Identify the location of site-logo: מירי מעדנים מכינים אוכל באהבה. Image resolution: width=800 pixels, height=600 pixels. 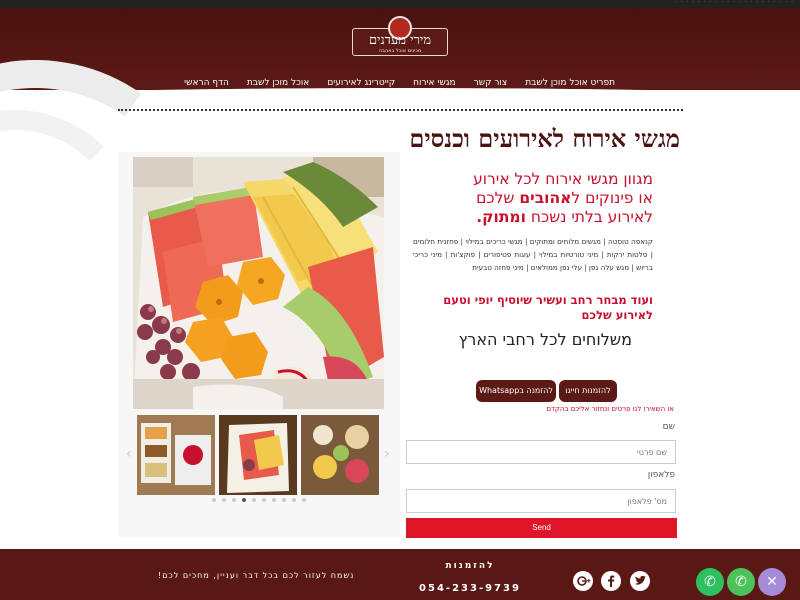
(400, 38).